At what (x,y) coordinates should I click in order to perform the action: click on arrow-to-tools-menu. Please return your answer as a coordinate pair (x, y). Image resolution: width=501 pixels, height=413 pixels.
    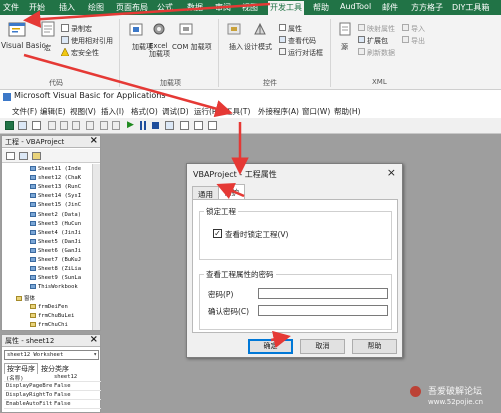
    Looking at the image, I should click on (128, 85).